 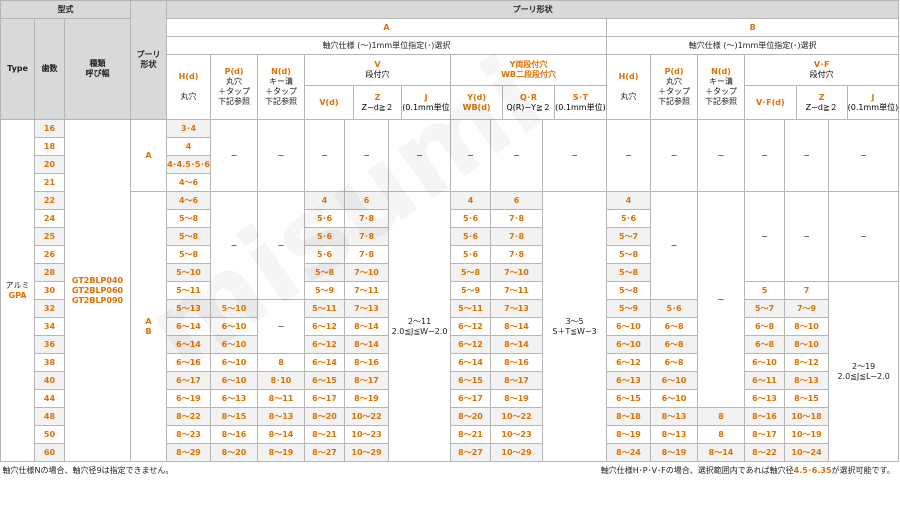 I want to click on footer-note-left: 軸穴仕様Nの場合、軸穴径9は指定できません。, so click(x=88, y=470).